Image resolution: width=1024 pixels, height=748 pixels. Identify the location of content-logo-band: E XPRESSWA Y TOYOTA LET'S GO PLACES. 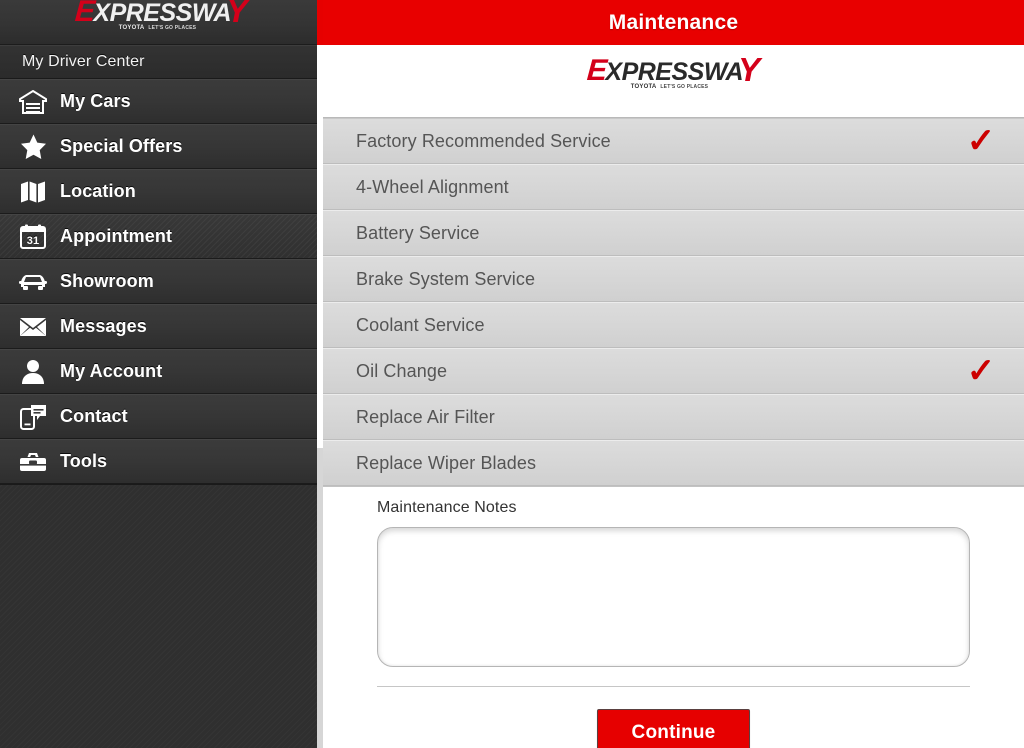
(673, 81).